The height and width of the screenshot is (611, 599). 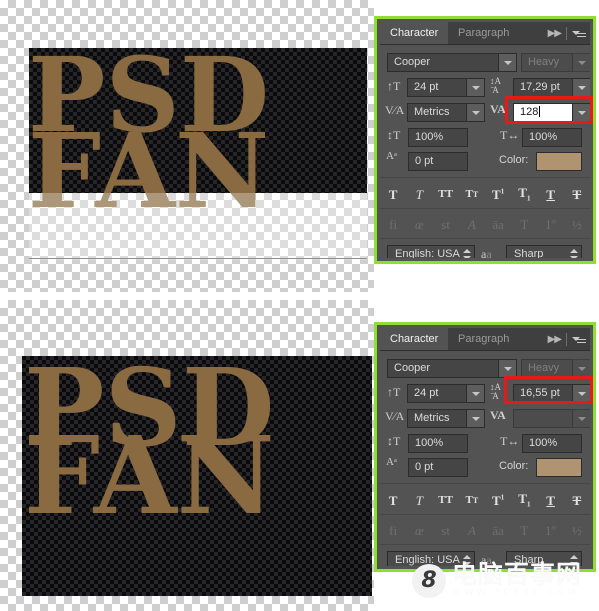 What do you see at coordinates (517, 574) in the screenshot?
I see `watermark-site-name: 电脑百事网` at bounding box center [517, 574].